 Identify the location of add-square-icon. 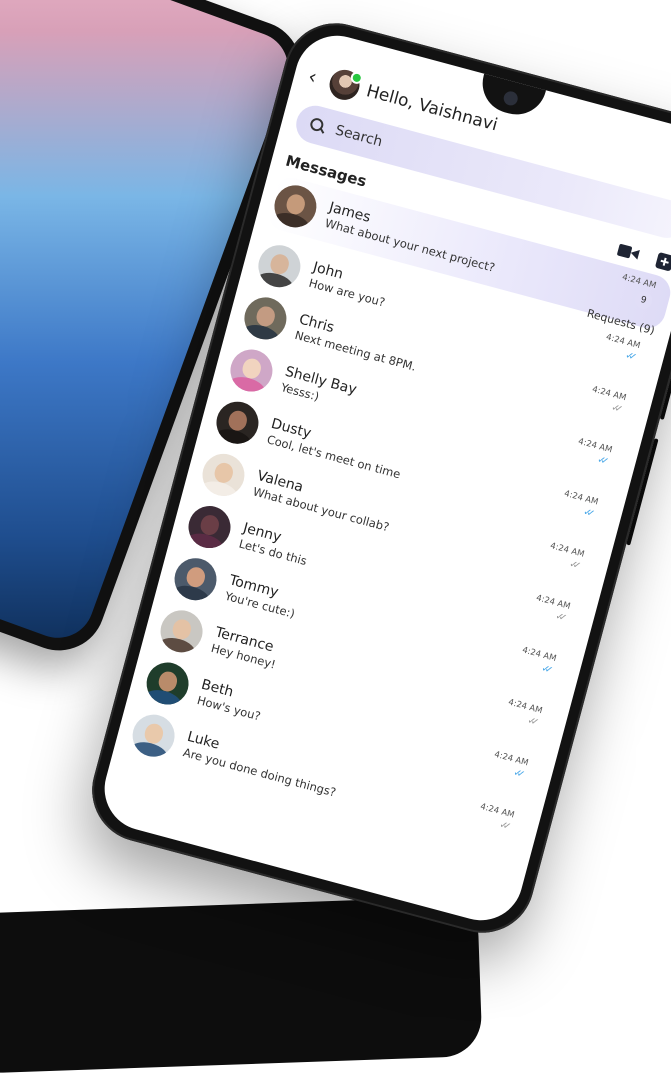
(662, 262).